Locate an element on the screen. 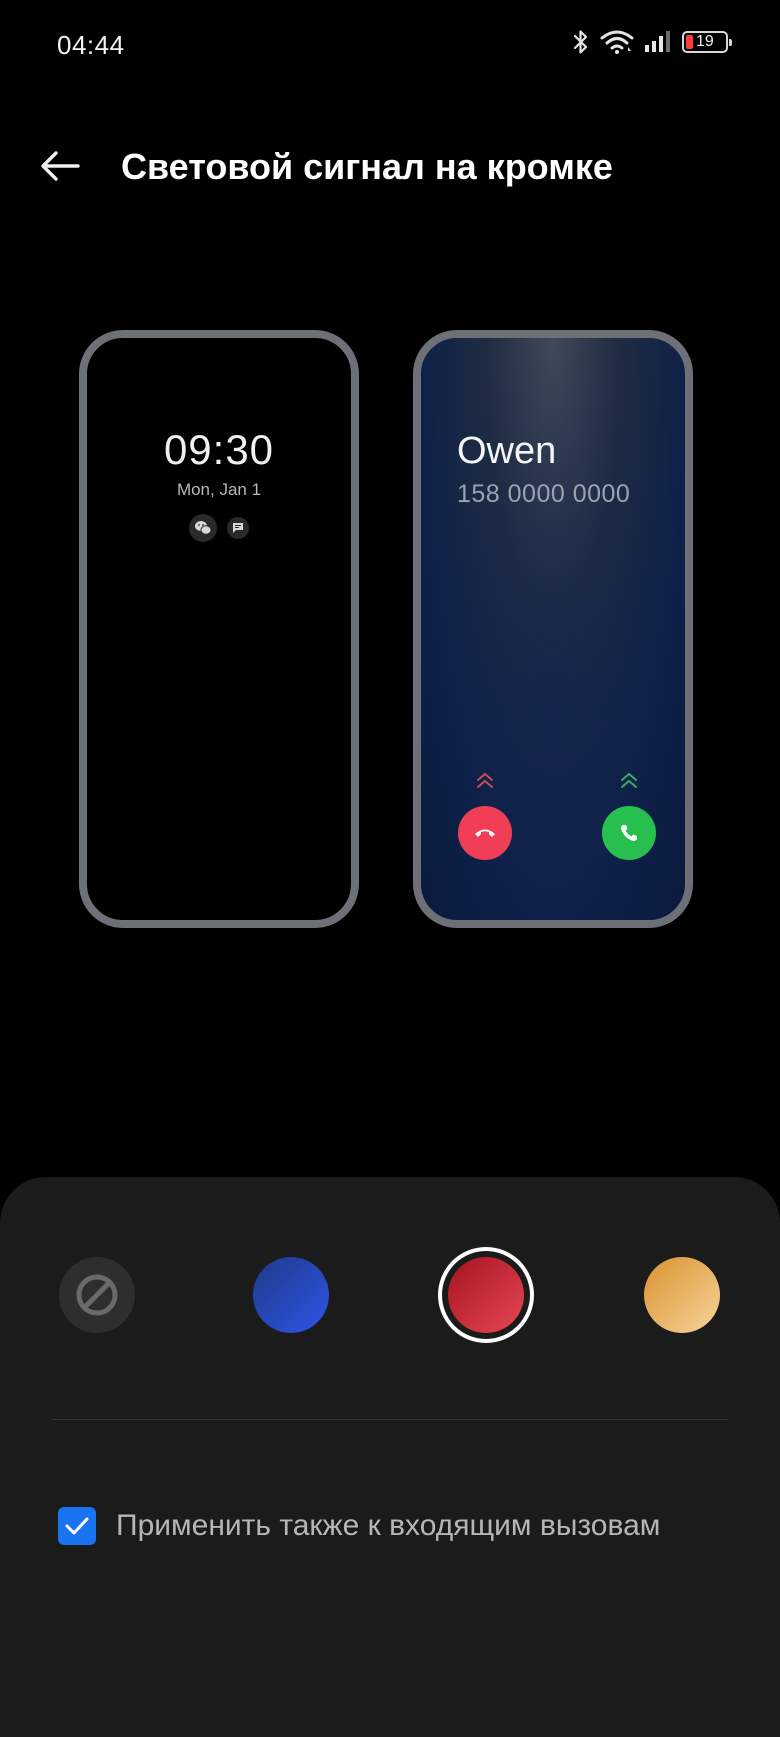  no-entry-icon is located at coordinates (97, 1295).